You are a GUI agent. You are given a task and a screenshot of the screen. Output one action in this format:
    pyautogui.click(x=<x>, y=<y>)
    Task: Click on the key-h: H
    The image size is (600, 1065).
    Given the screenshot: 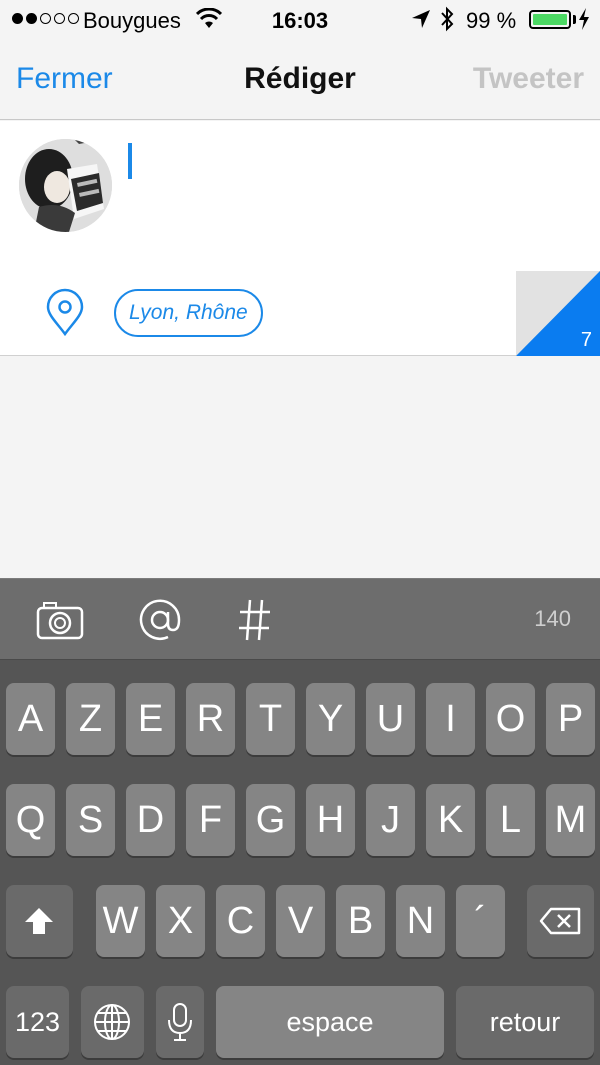 What is the action you would take?
    pyautogui.click(x=330, y=820)
    